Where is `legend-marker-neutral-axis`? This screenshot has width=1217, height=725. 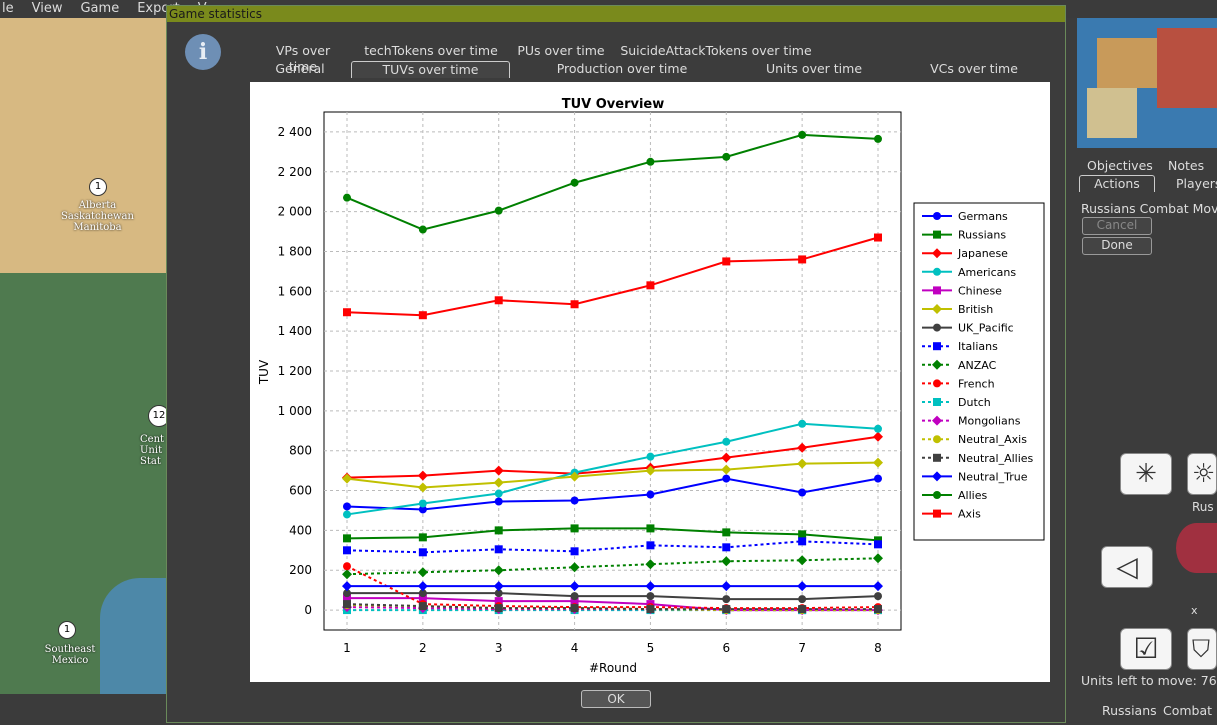 legend-marker-neutral-axis is located at coordinates (937, 439).